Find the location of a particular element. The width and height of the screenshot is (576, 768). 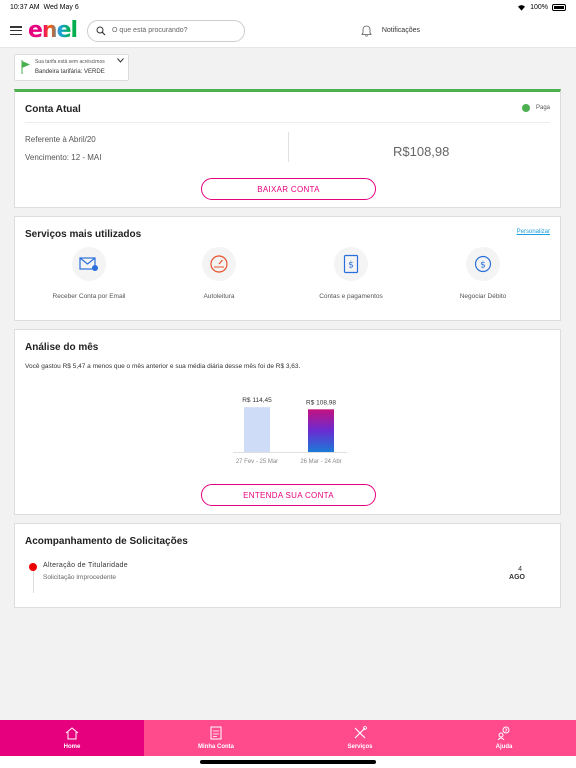

divider is located at coordinates (287, 122).